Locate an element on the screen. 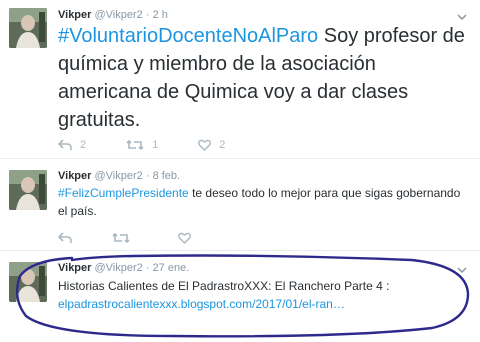 This screenshot has height=342, width=480. tweet-header: Vikper @Vikper2 · 8 feb. is located at coordinates (119, 176).